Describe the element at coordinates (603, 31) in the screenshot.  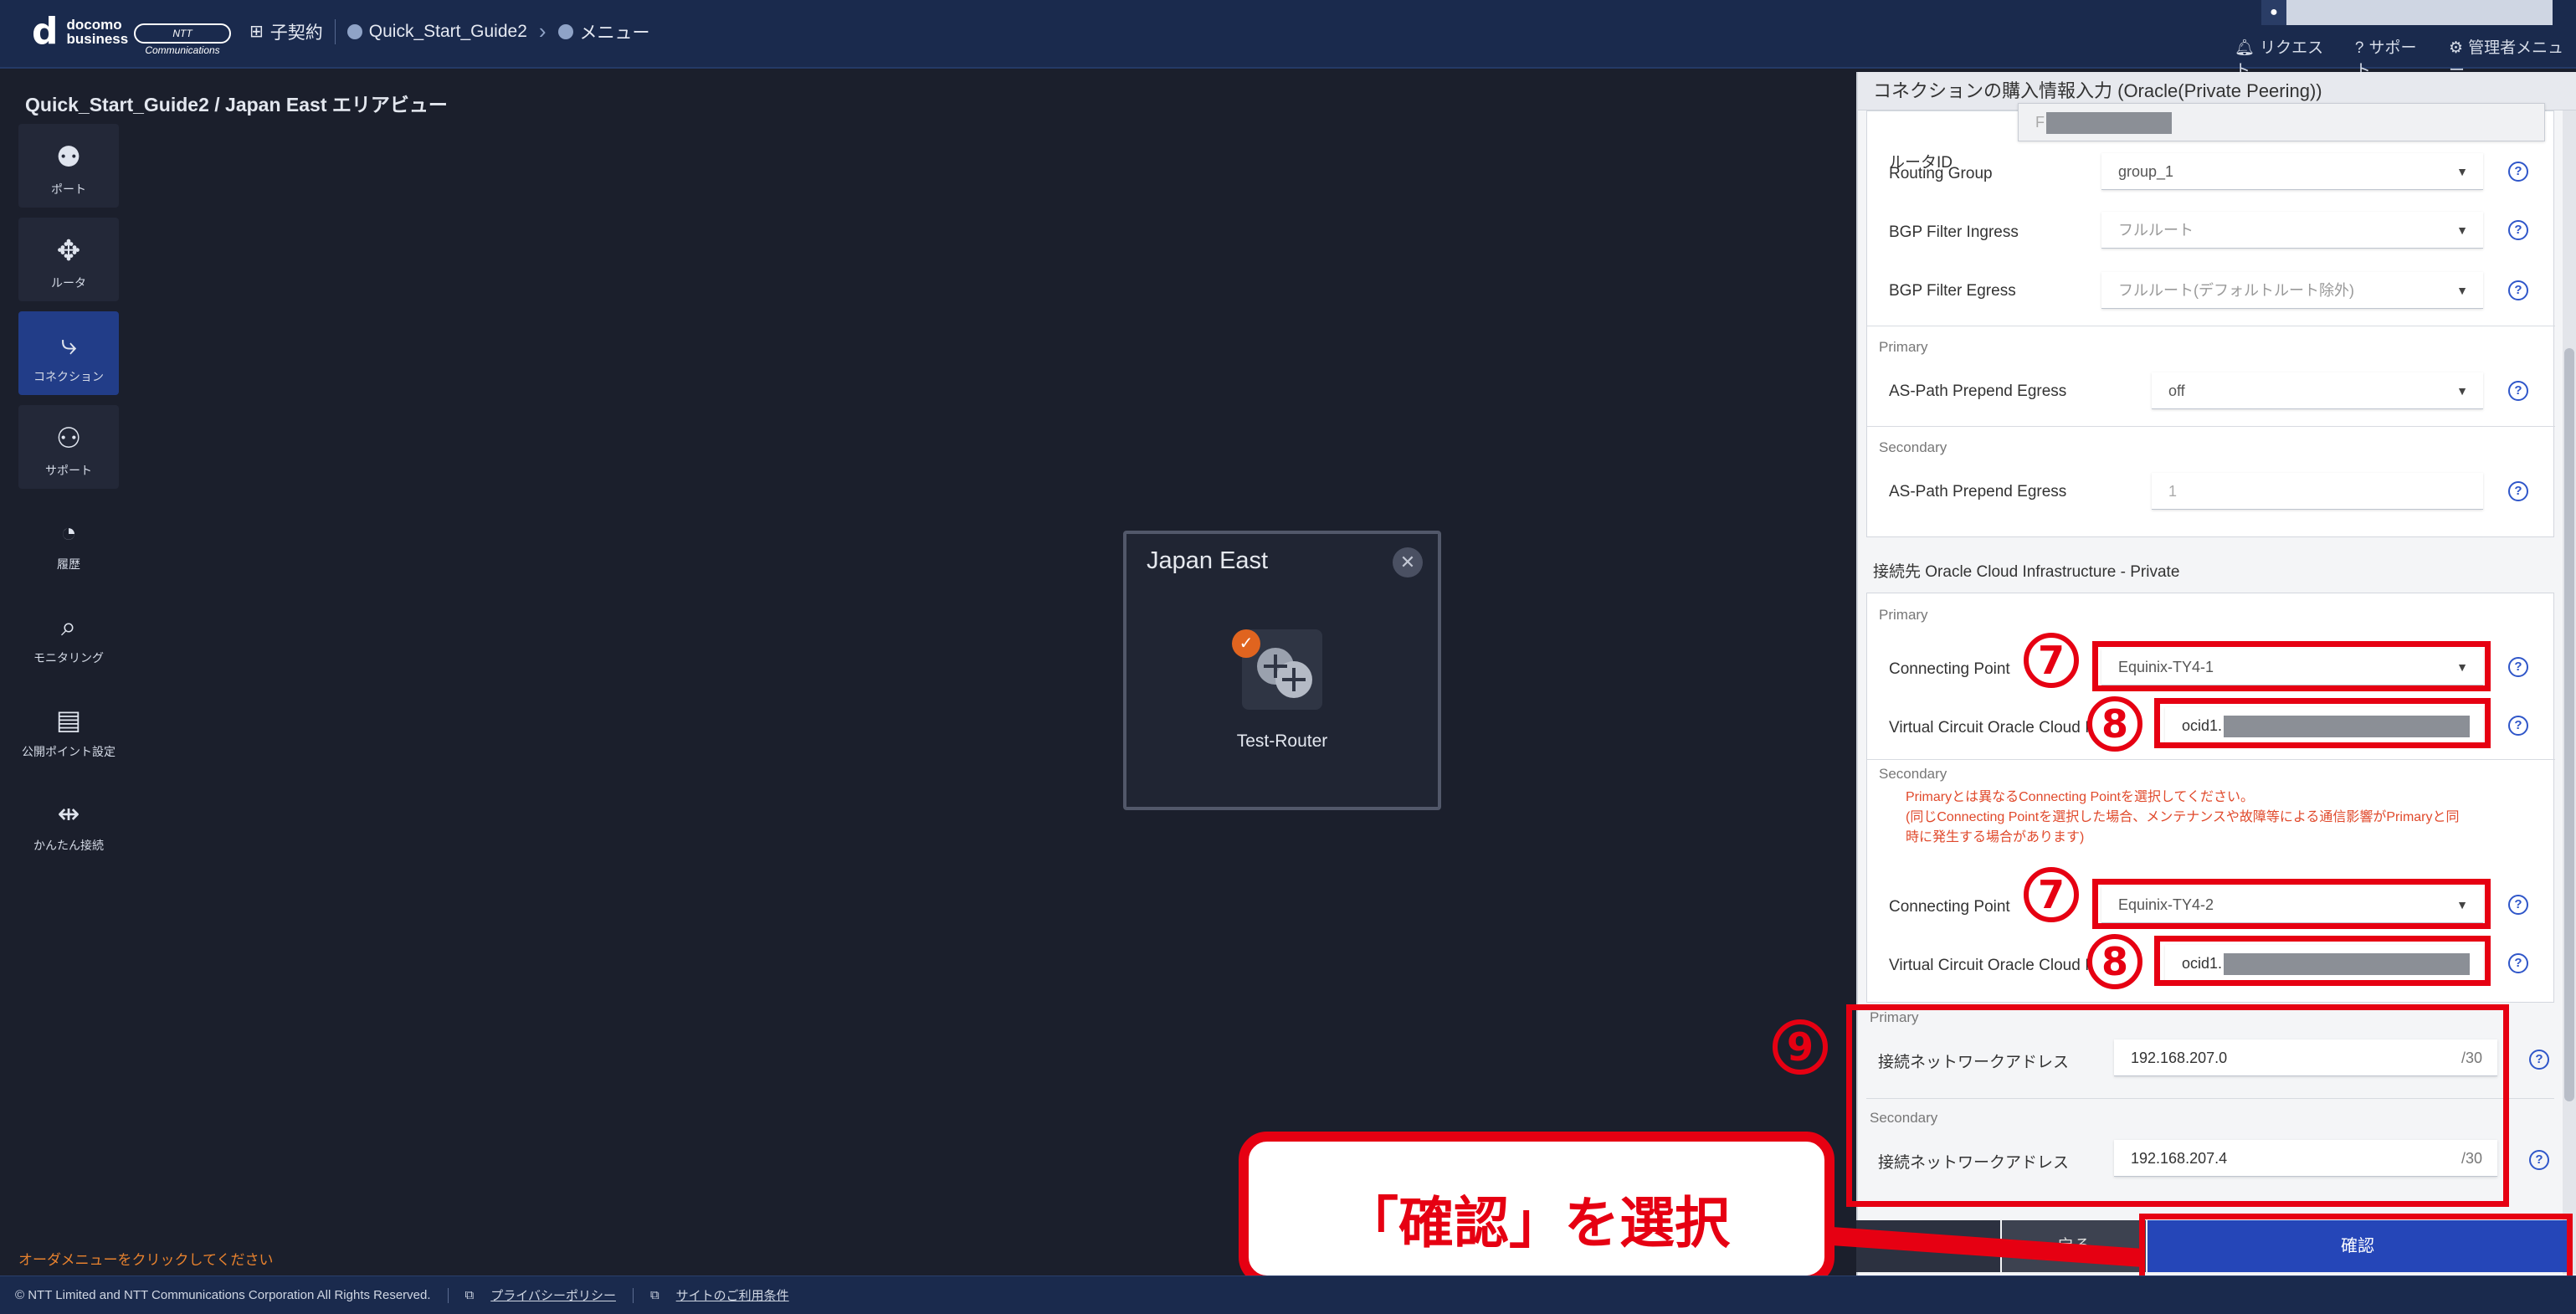
I see `nav-menu: メニュー` at that location.